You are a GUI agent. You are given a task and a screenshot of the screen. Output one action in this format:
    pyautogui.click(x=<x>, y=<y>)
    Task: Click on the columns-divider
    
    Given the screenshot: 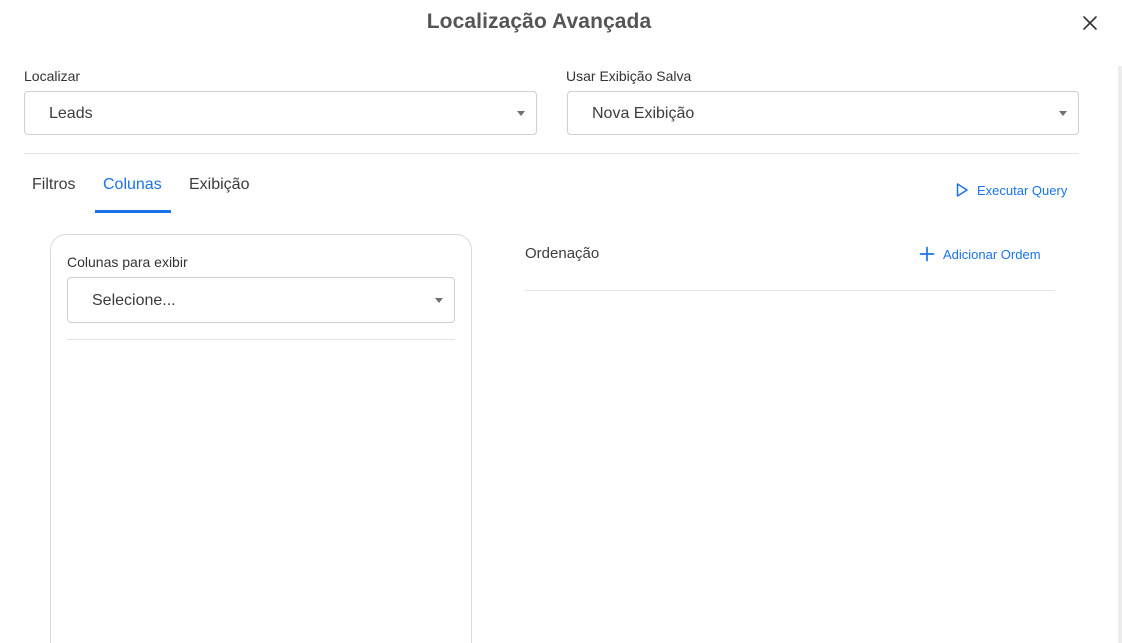 What is the action you would take?
    pyautogui.click(x=261, y=339)
    